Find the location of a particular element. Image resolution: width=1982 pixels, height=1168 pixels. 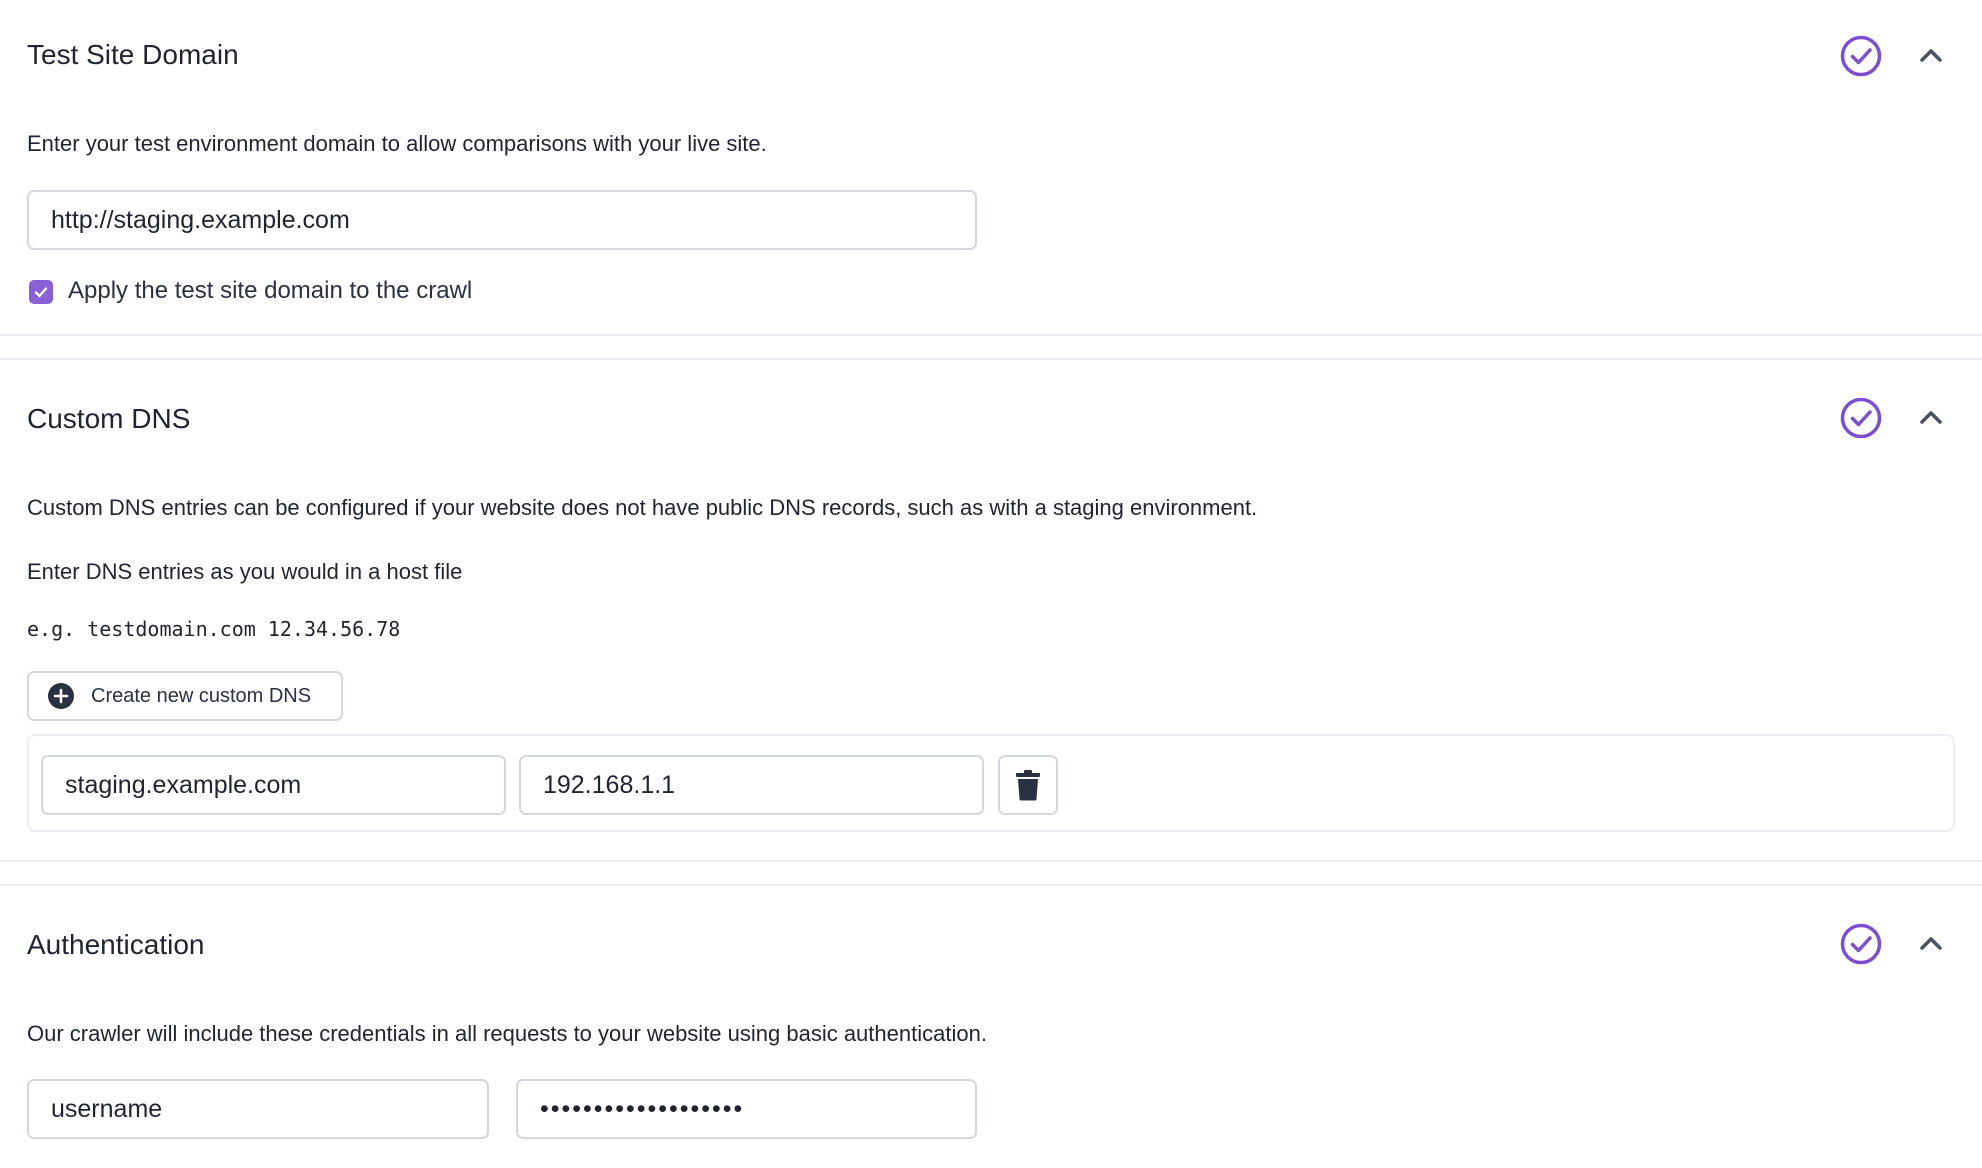

create-custom-dns-label: Create new custom DNS is located at coordinates (201, 696).